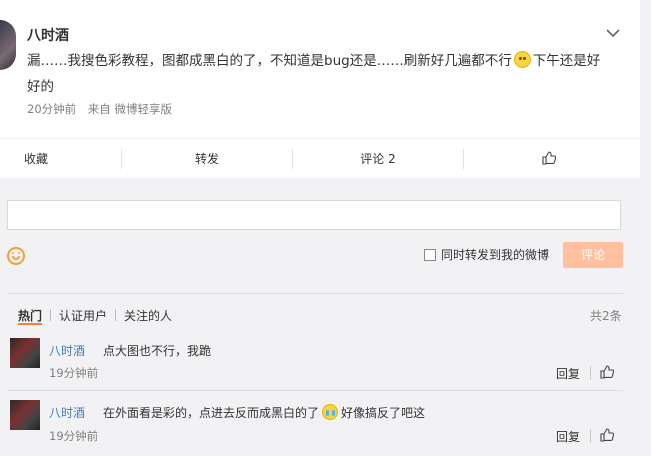 This screenshot has height=456, width=651. Describe the element at coordinates (315, 390) in the screenshot. I see `comment-divider` at that location.